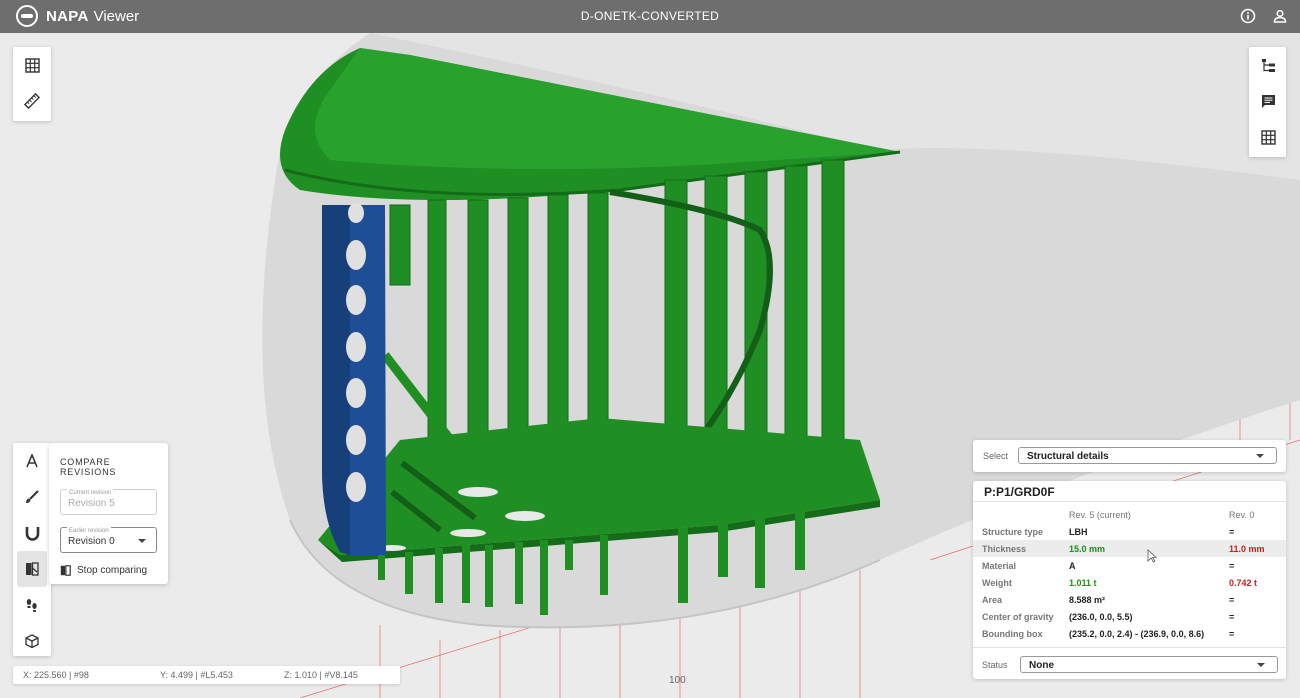  Describe the element at coordinates (1243, 582) in the screenshot. I see `property-earlier: 0.742 t` at that location.